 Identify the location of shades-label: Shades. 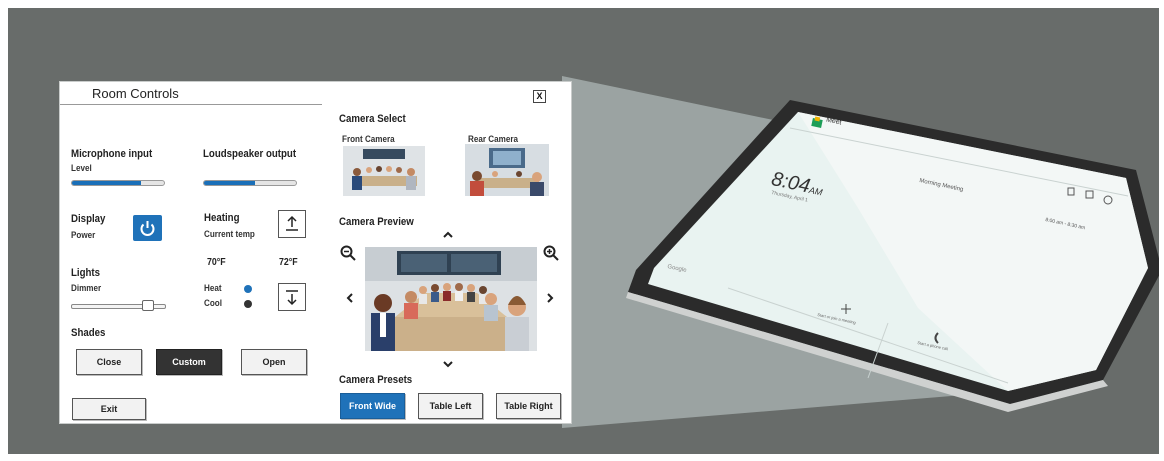
(88, 333).